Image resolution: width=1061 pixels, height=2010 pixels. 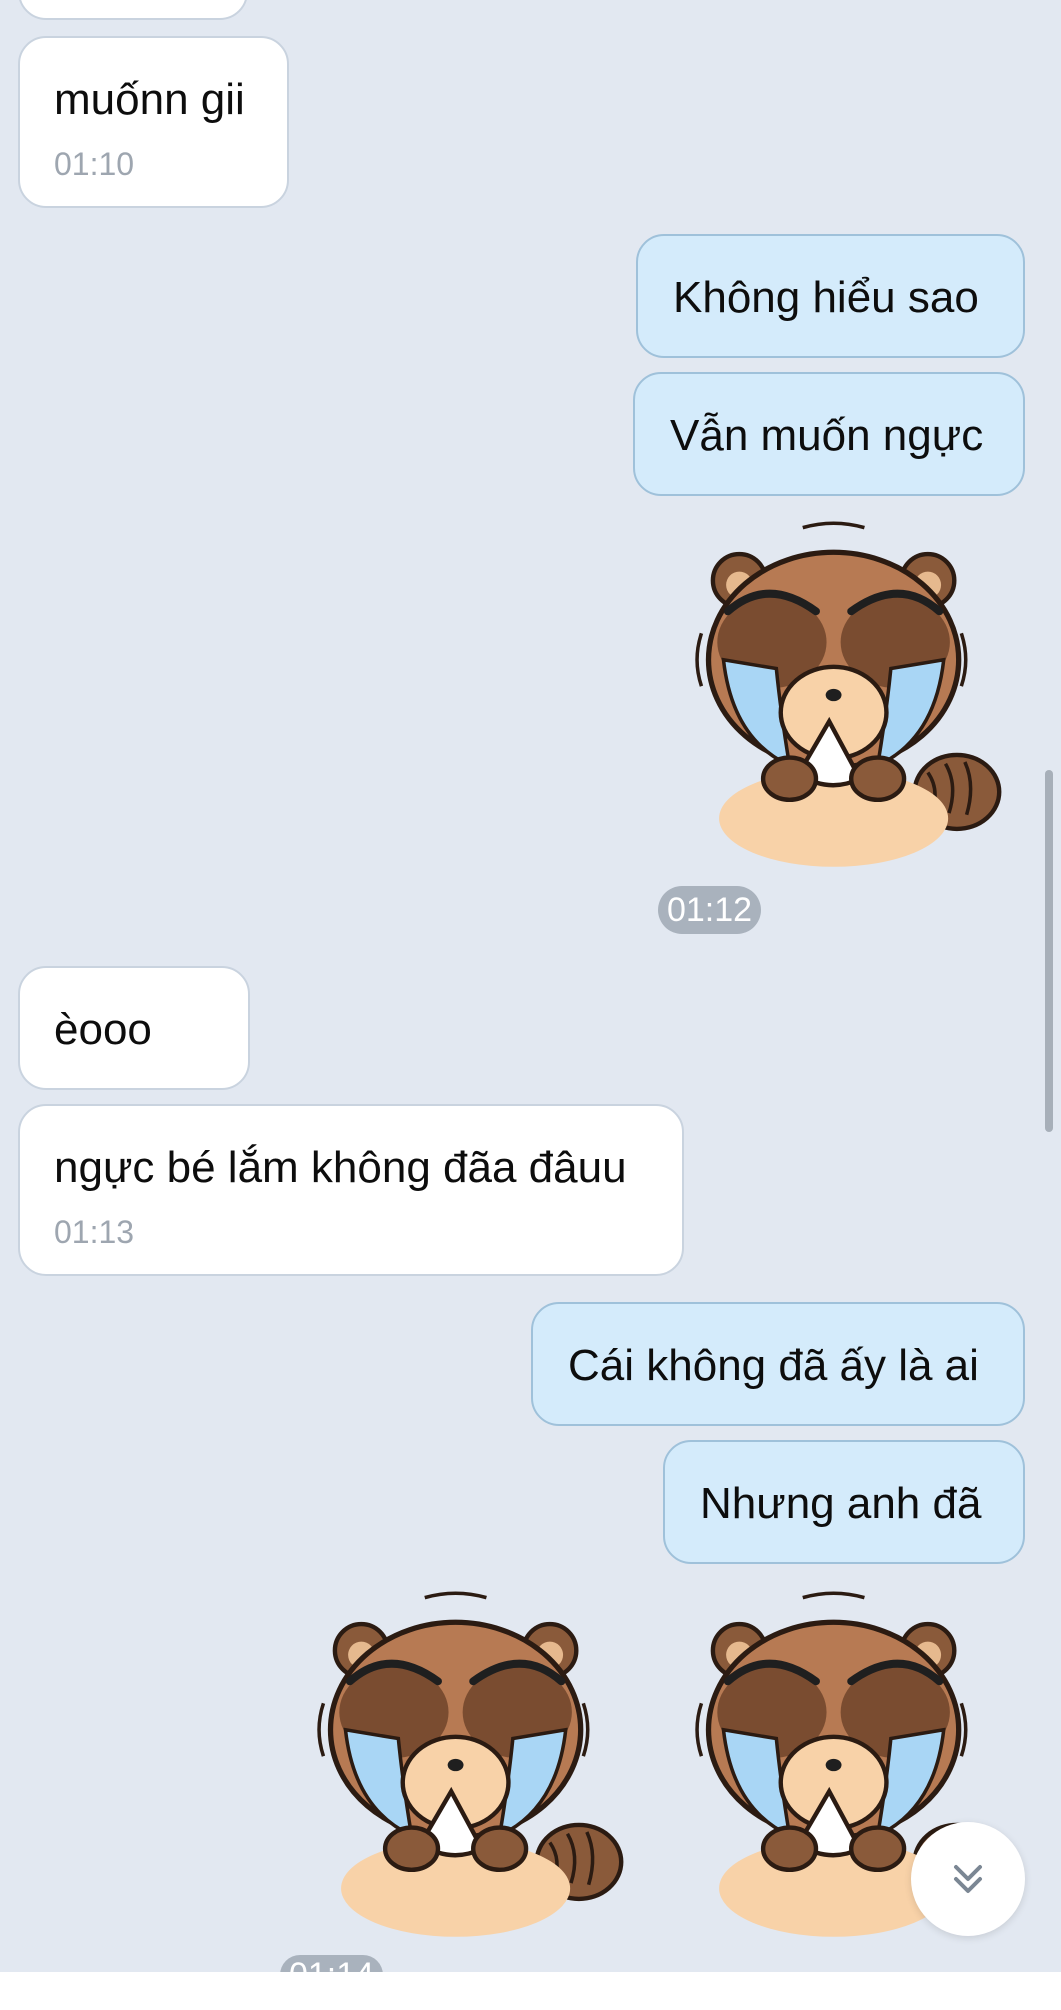 I want to click on bottom-bar, so click(x=530, y=1991).